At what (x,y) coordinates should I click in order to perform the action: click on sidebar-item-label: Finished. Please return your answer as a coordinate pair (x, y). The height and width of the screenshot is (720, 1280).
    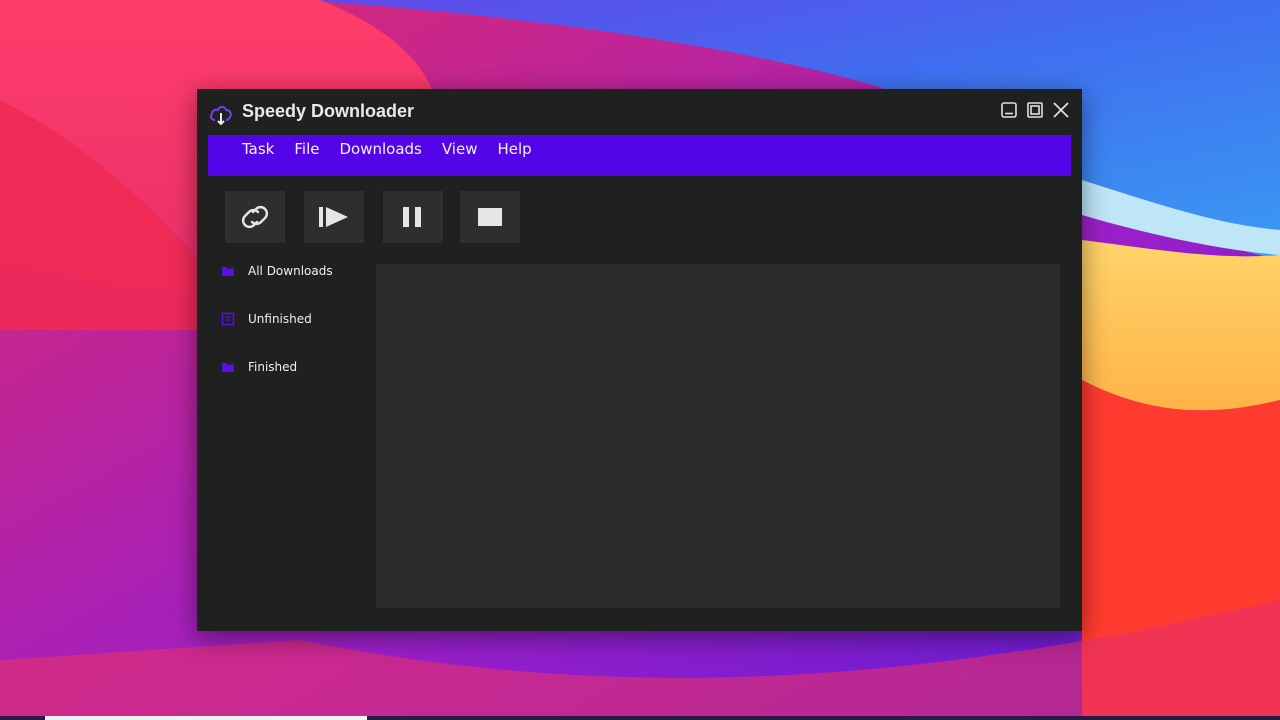
    Looking at the image, I should click on (273, 367).